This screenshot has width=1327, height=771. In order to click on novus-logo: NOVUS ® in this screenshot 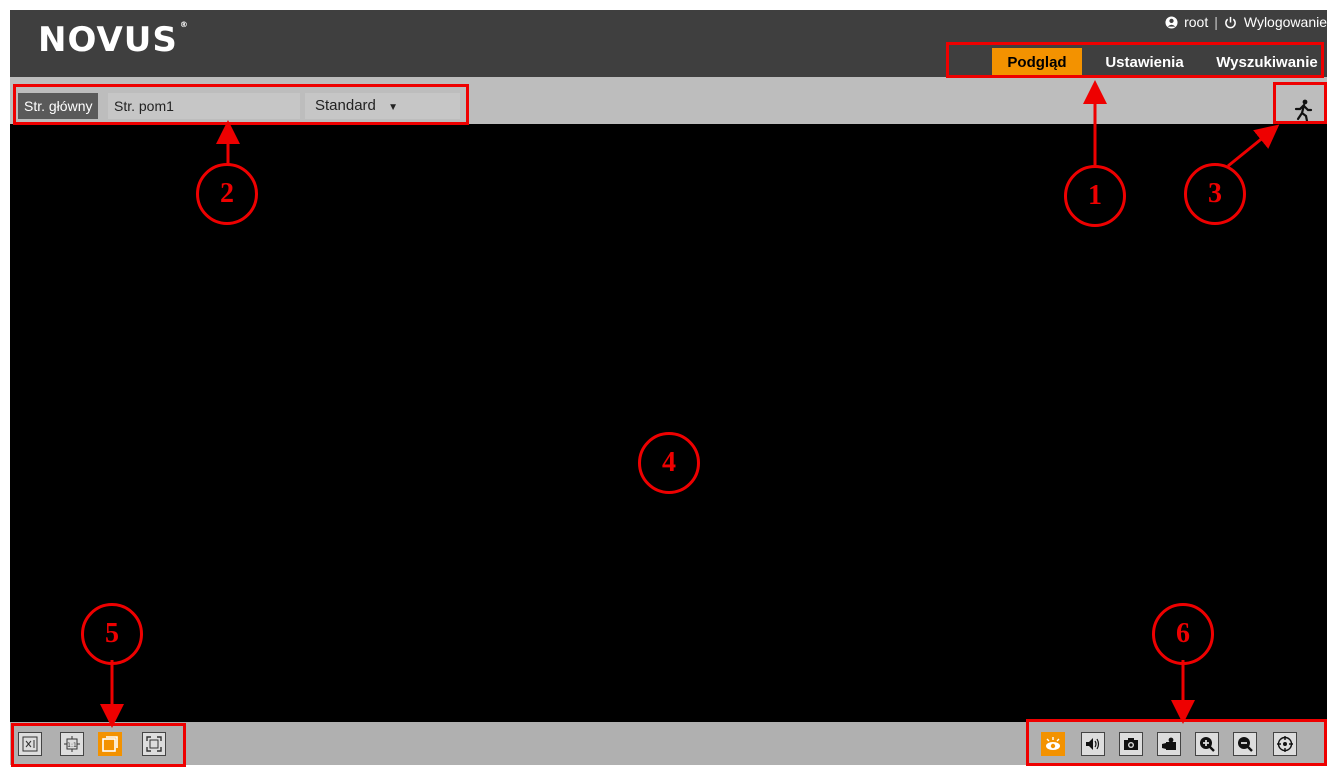, I will do `click(113, 40)`.